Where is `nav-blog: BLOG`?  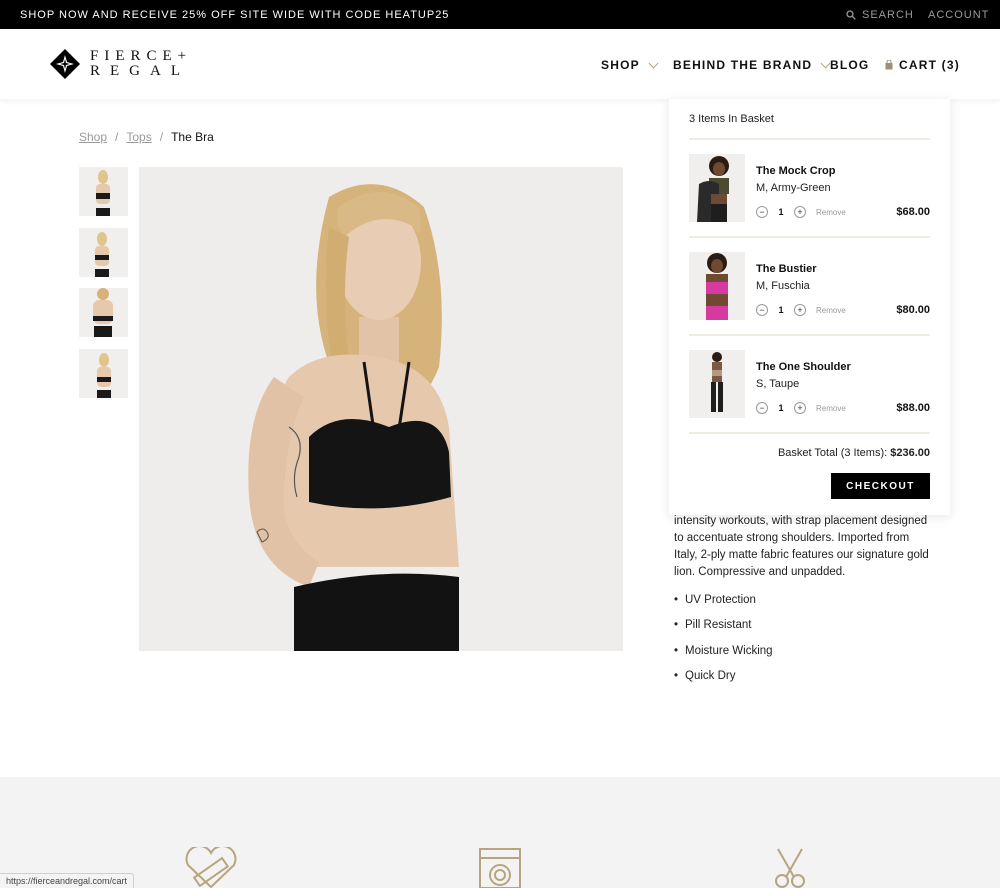 nav-blog: BLOG is located at coordinates (849, 65).